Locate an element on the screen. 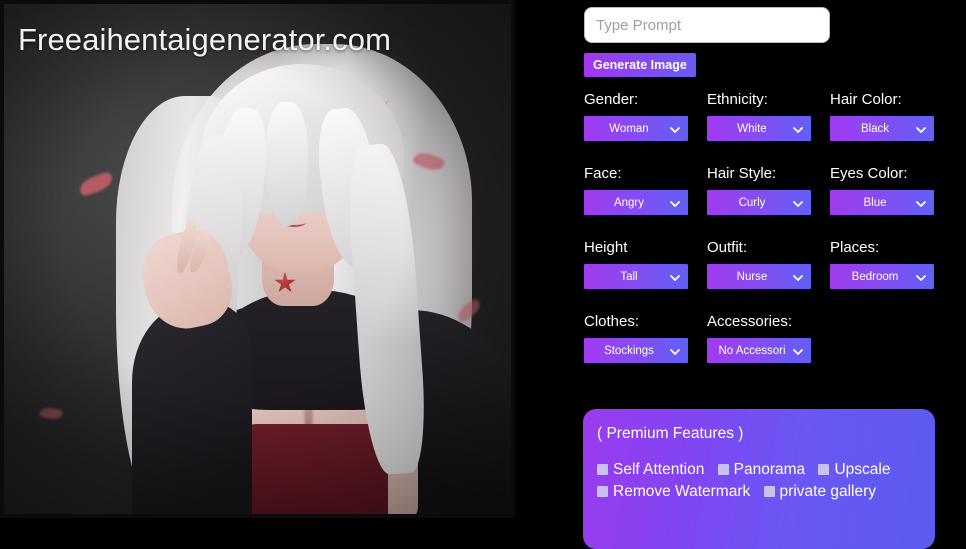  field-label: Hair Color: is located at coordinates (866, 99).